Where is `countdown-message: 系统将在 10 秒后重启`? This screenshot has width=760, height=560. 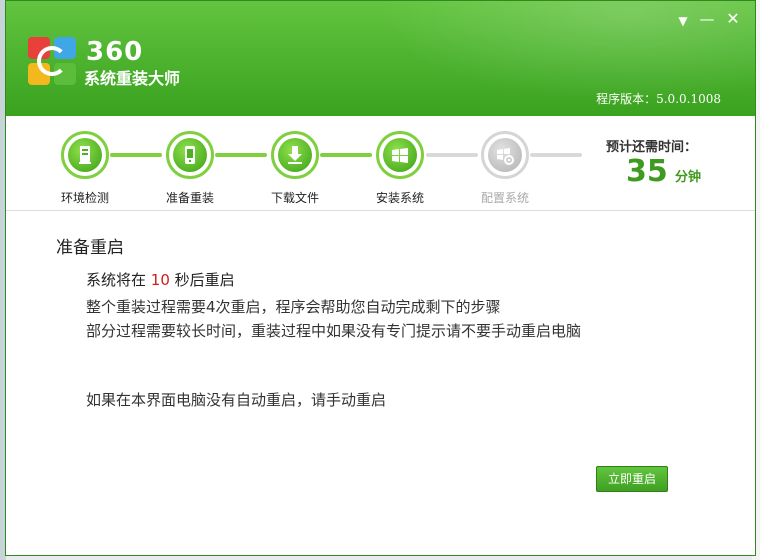 countdown-message: 系统将在 10 秒后重启 is located at coordinates (160, 279).